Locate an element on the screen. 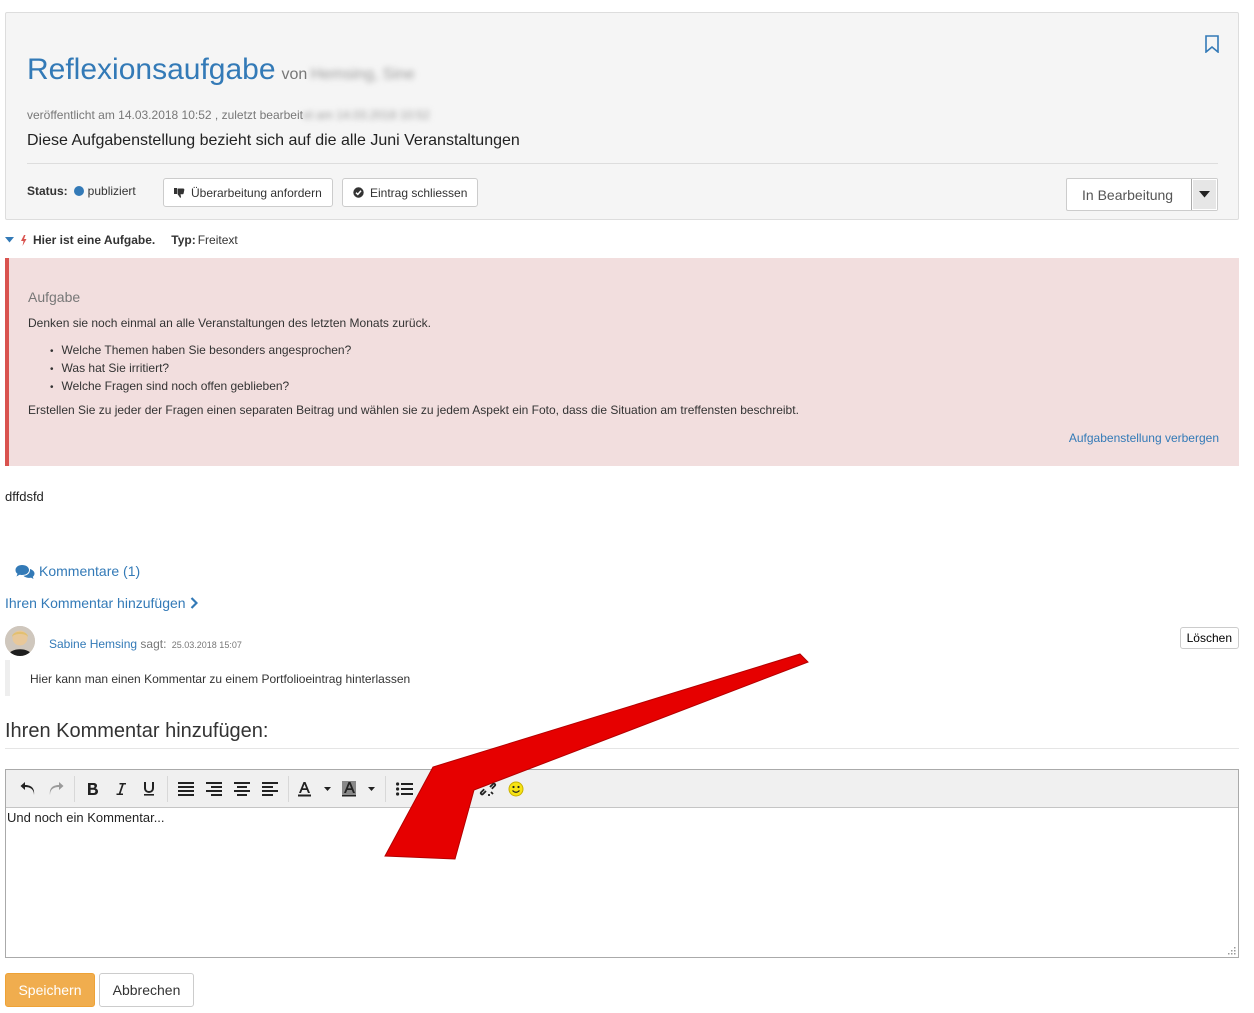  text-color-icon is located at coordinates (315, 789).